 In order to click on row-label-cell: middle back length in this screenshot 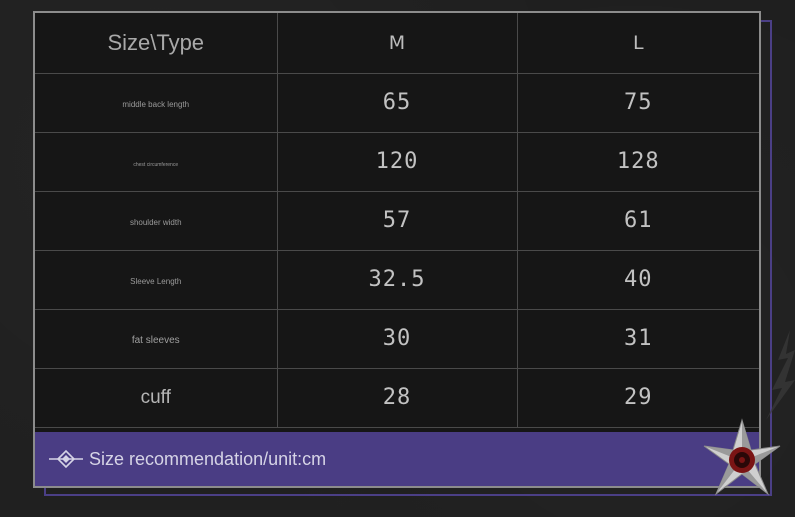, I will do `click(156, 103)`.